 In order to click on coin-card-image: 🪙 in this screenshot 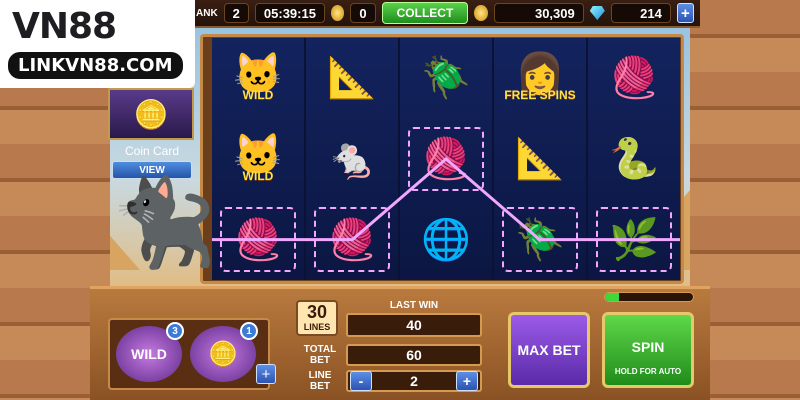, I will do `click(151, 114)`.